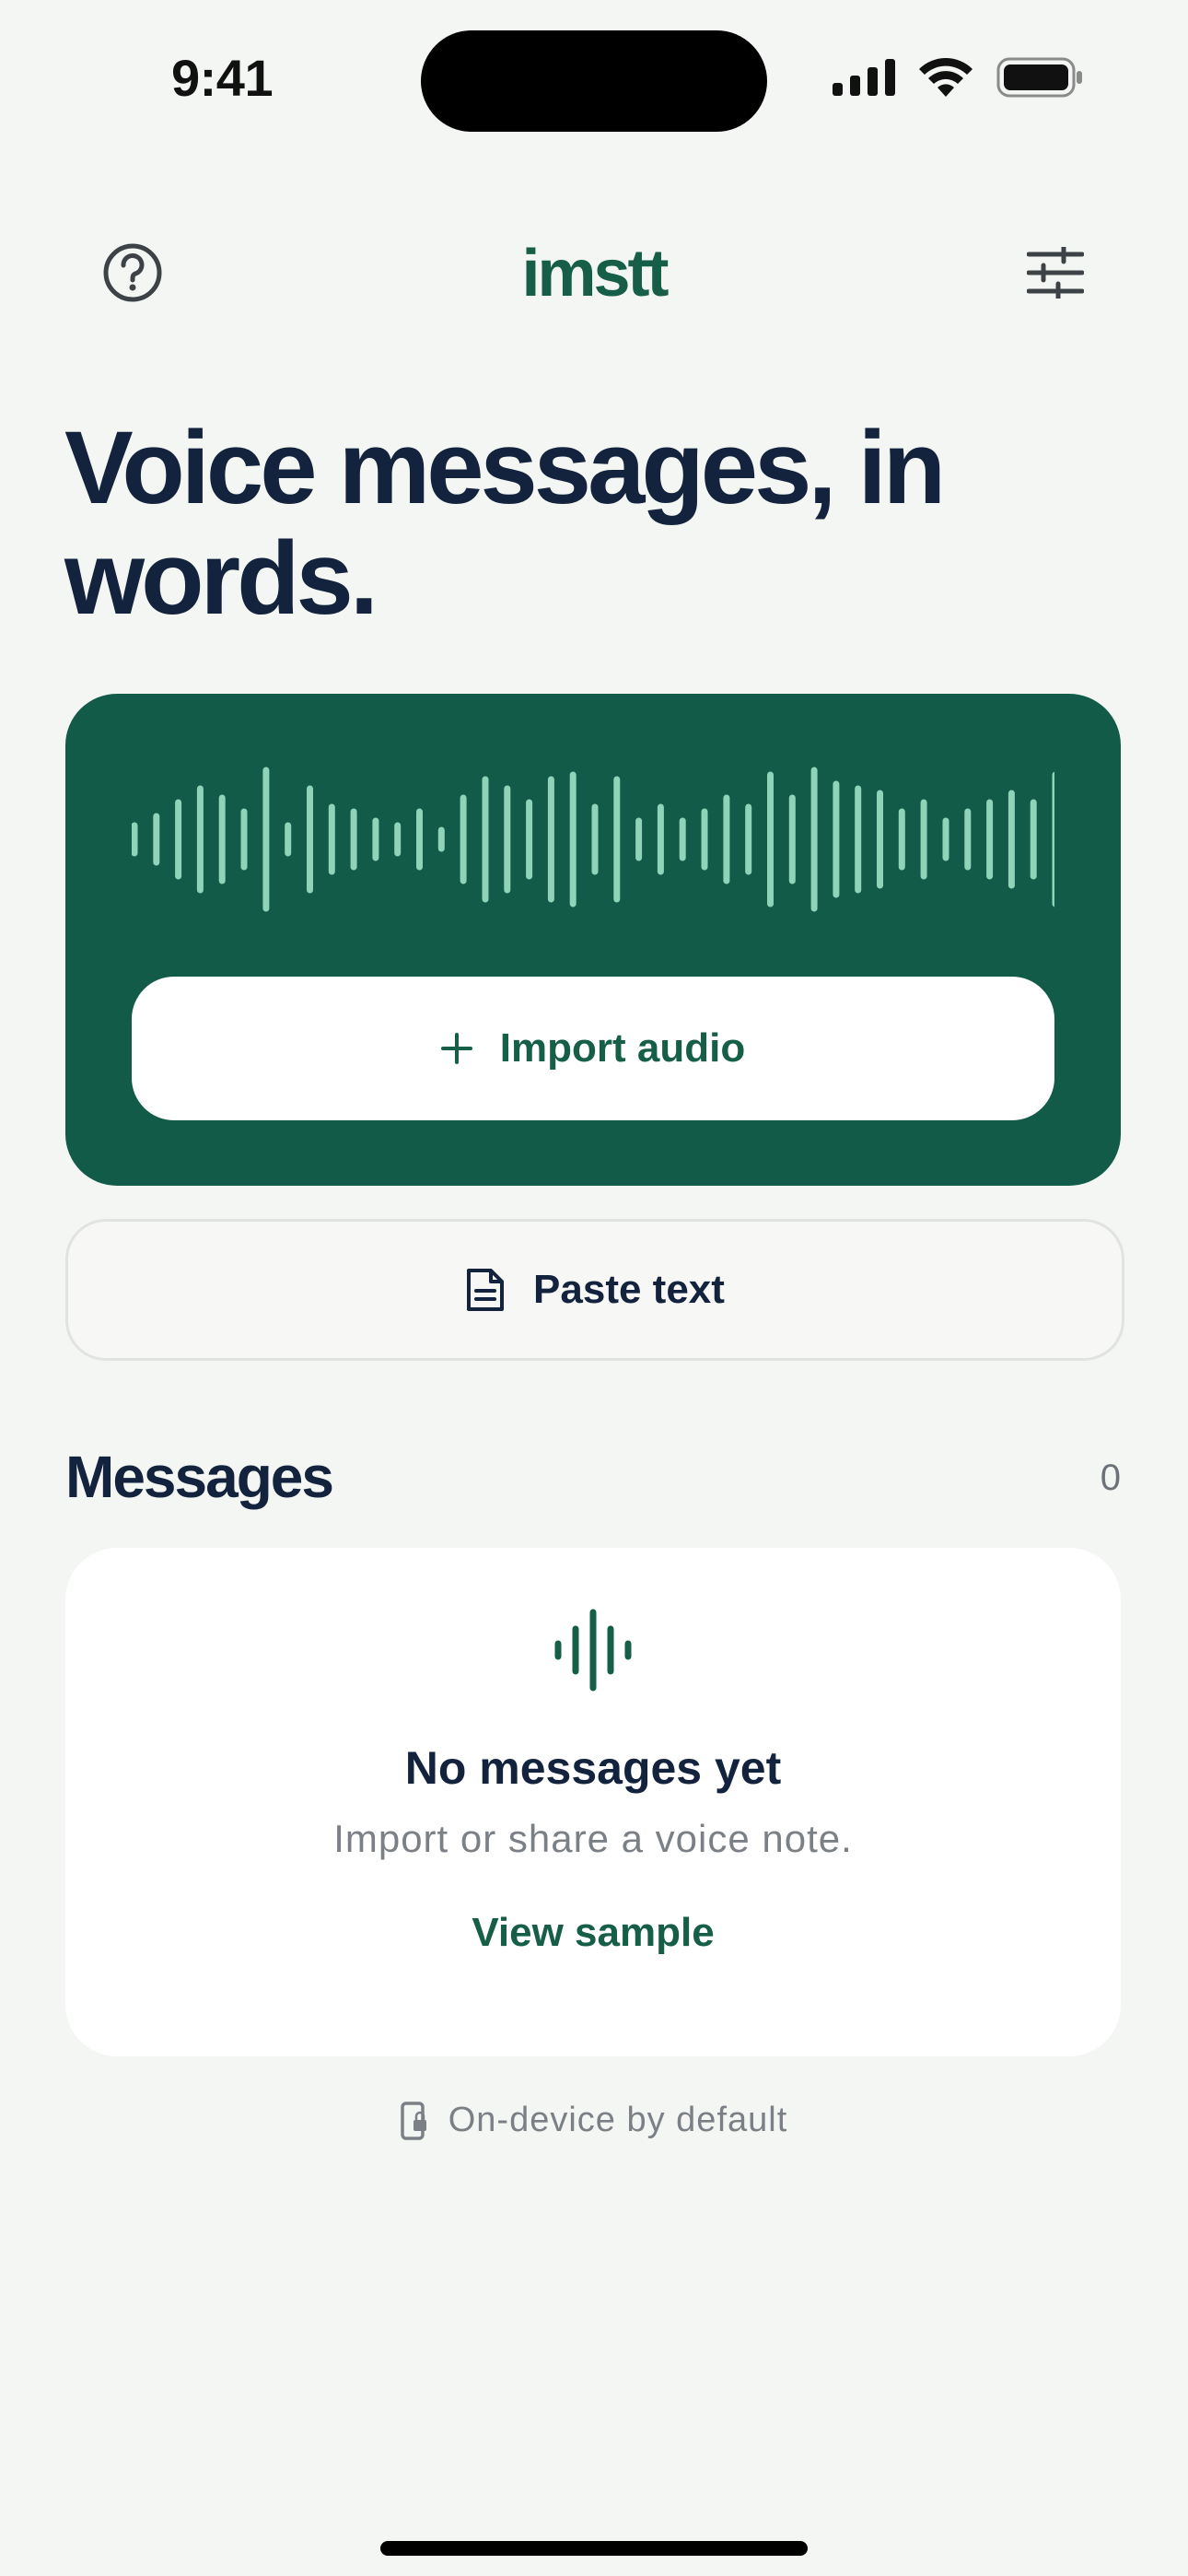 This screenshot has width=1188, height=2576. I want to click on empty-state-subtitle: Import or share a voice note., so click(593, 1838).